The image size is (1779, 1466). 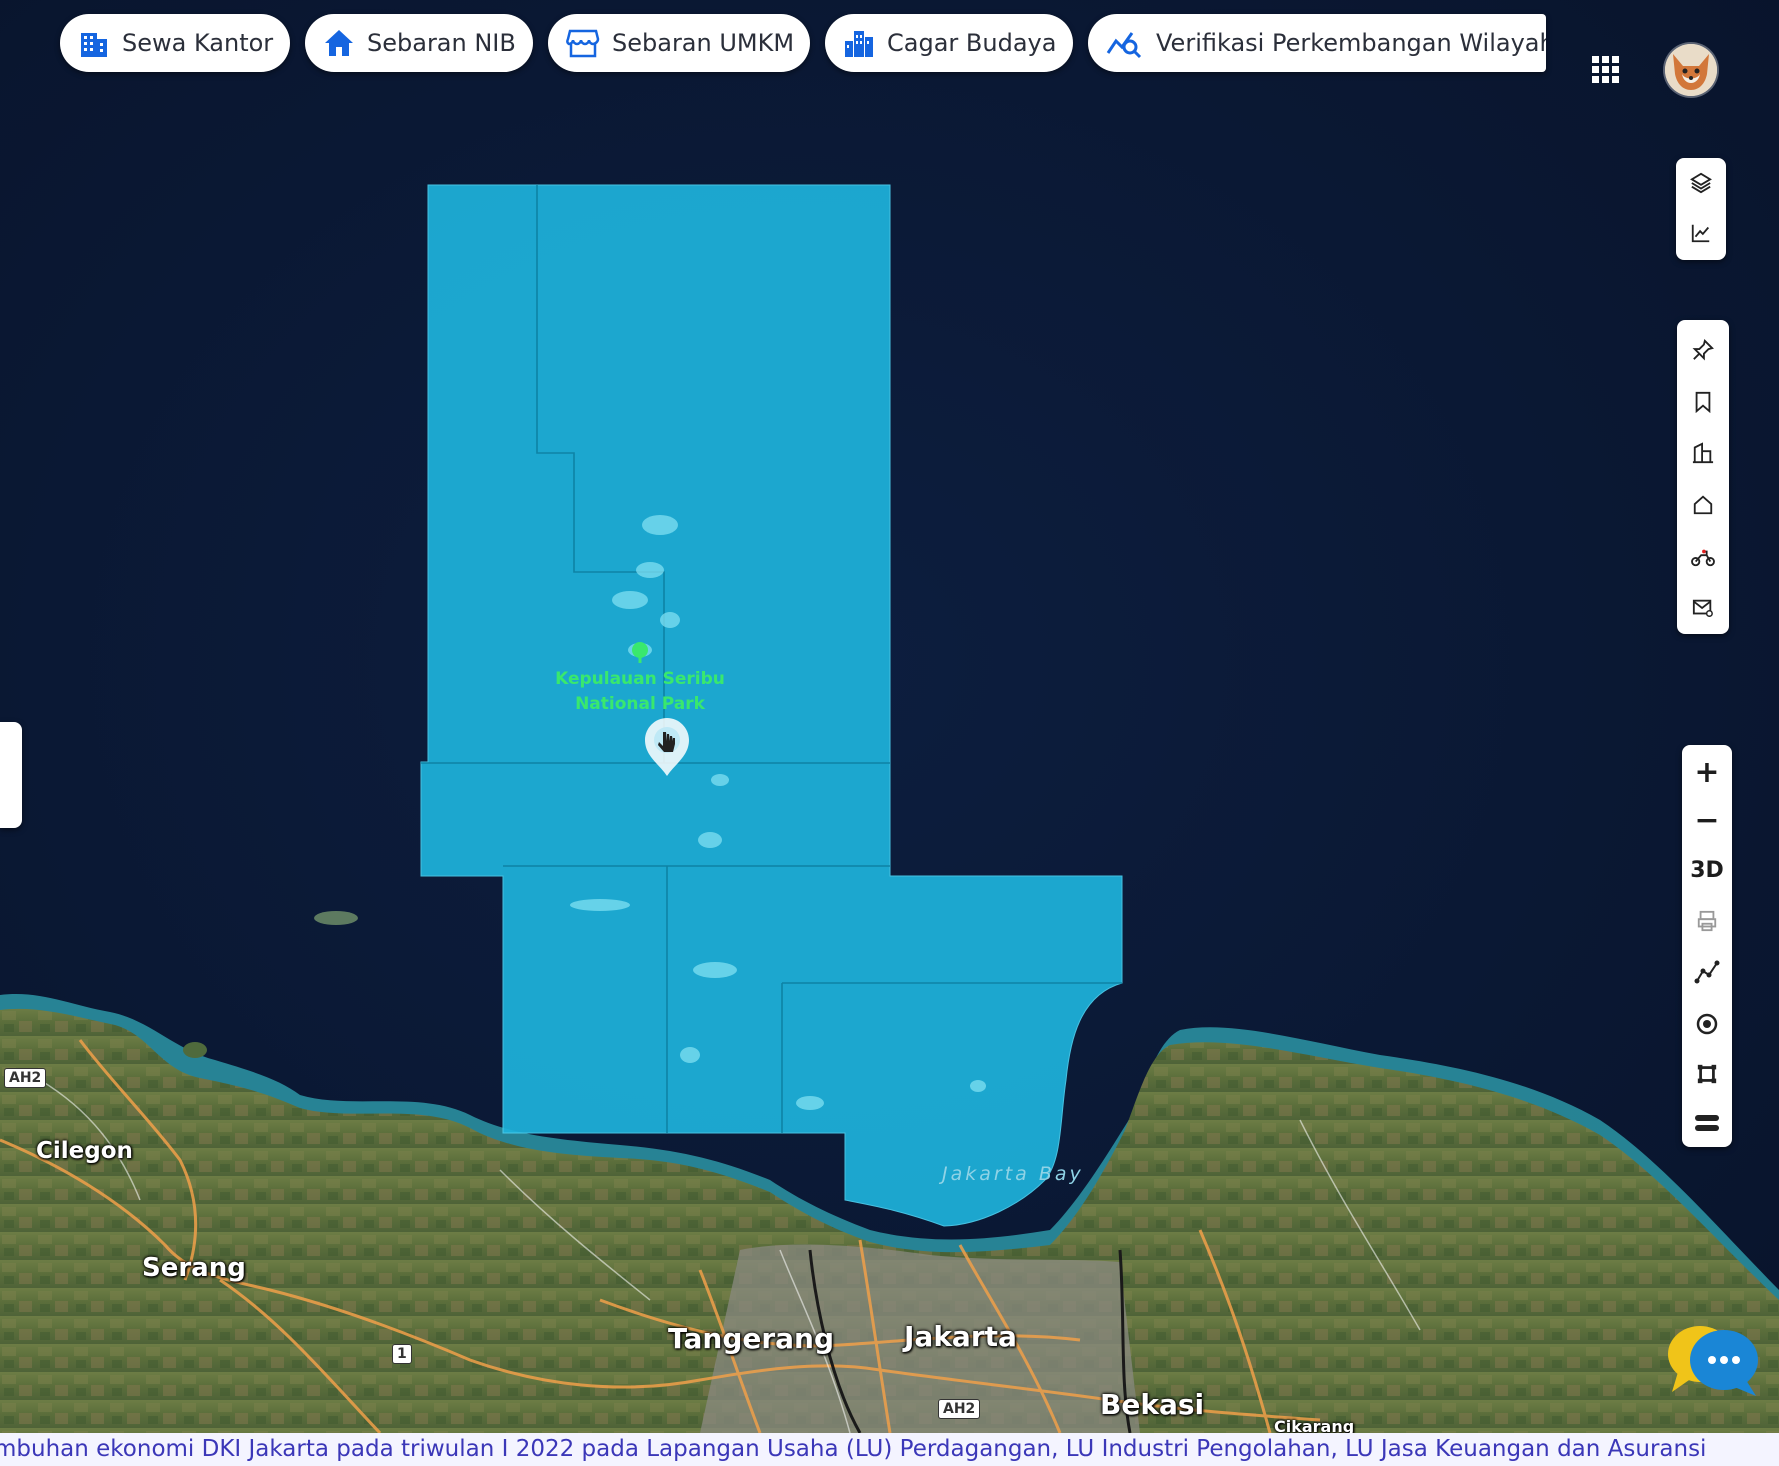 I want to click on pin-button, so click(x=1703, y=350).